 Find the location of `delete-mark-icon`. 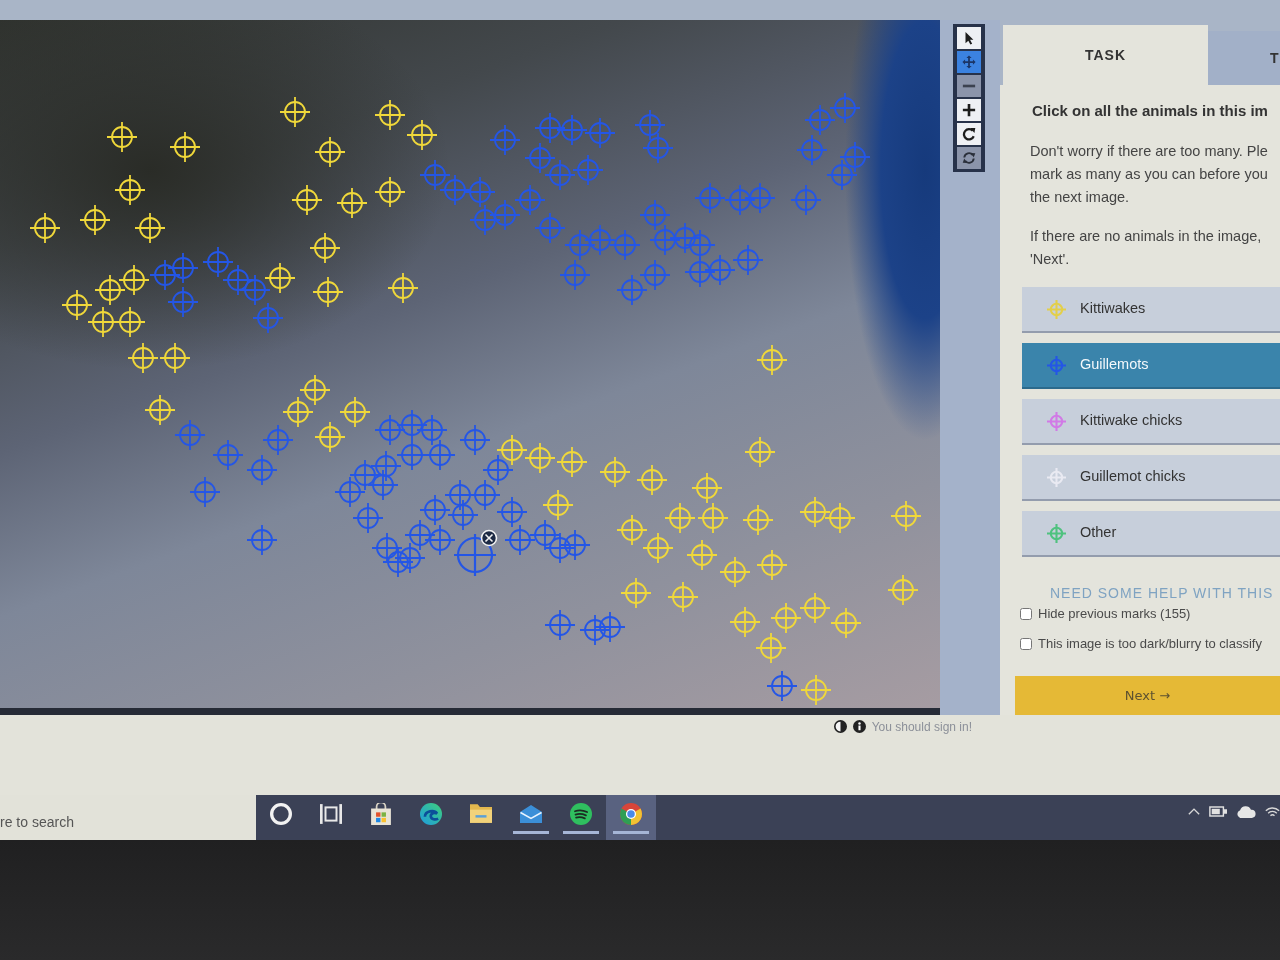

delete-mark-icon is located at coordinates (489, 538).